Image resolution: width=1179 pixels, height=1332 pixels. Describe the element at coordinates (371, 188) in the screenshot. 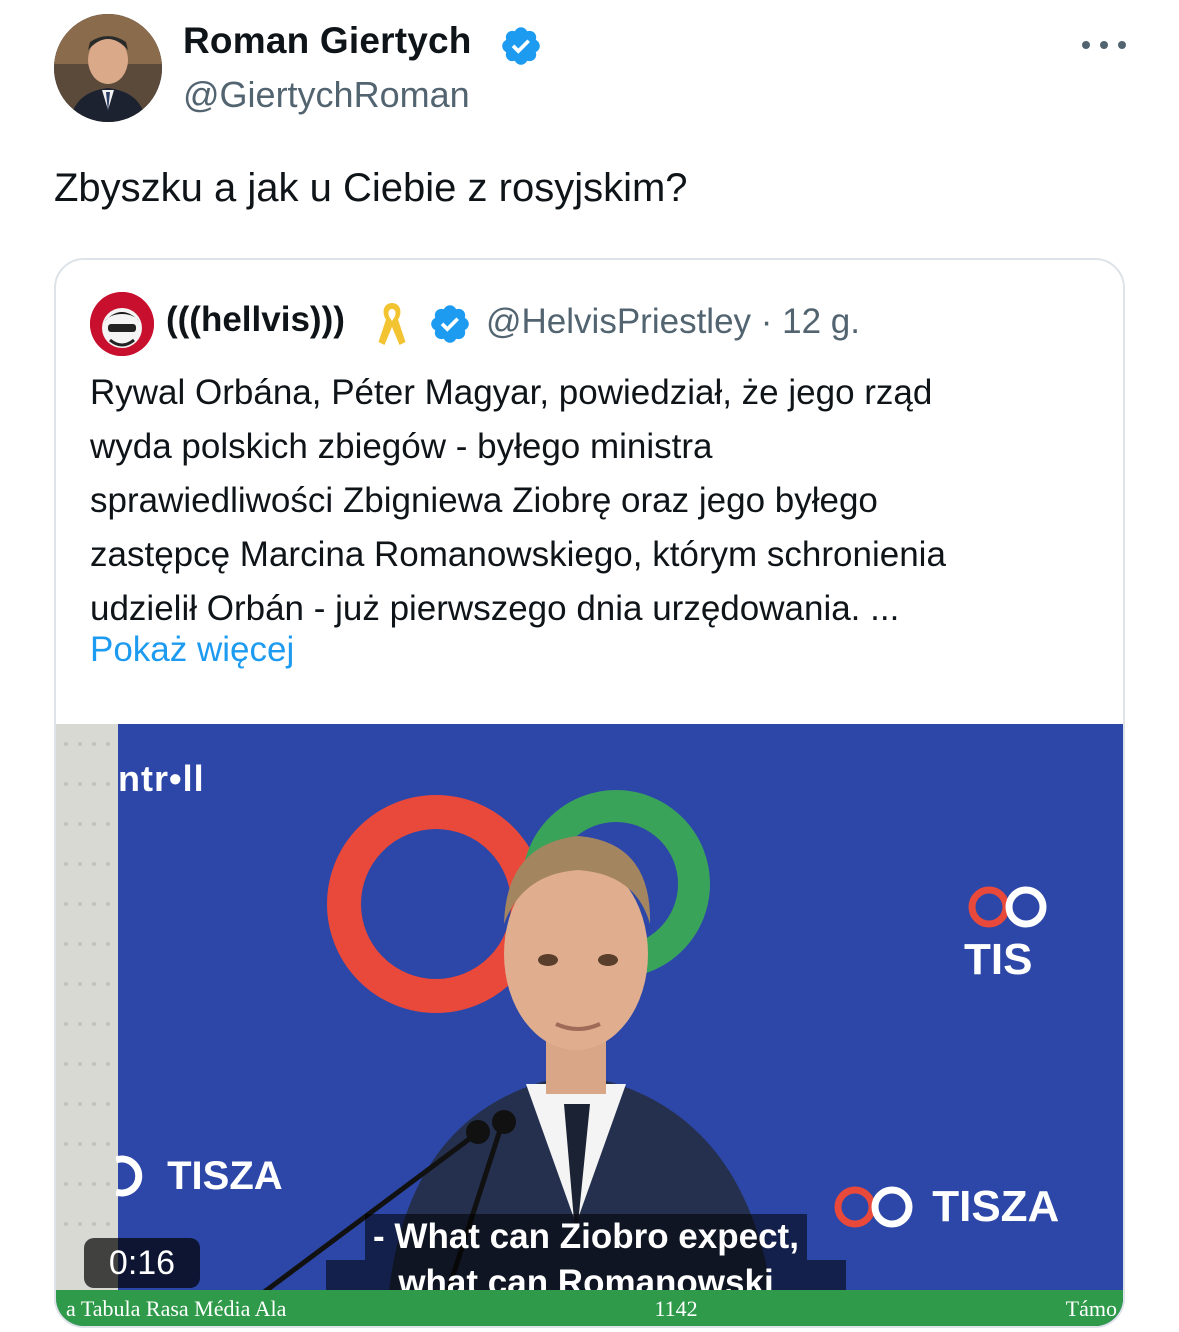

I see `tweet-text: Zbyszku a jak u Ciebie z rosyjskim?` at that location.